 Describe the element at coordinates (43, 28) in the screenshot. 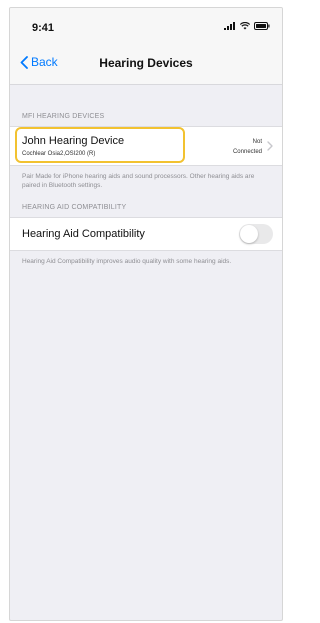

I see `status-time: 9:41` at that location.